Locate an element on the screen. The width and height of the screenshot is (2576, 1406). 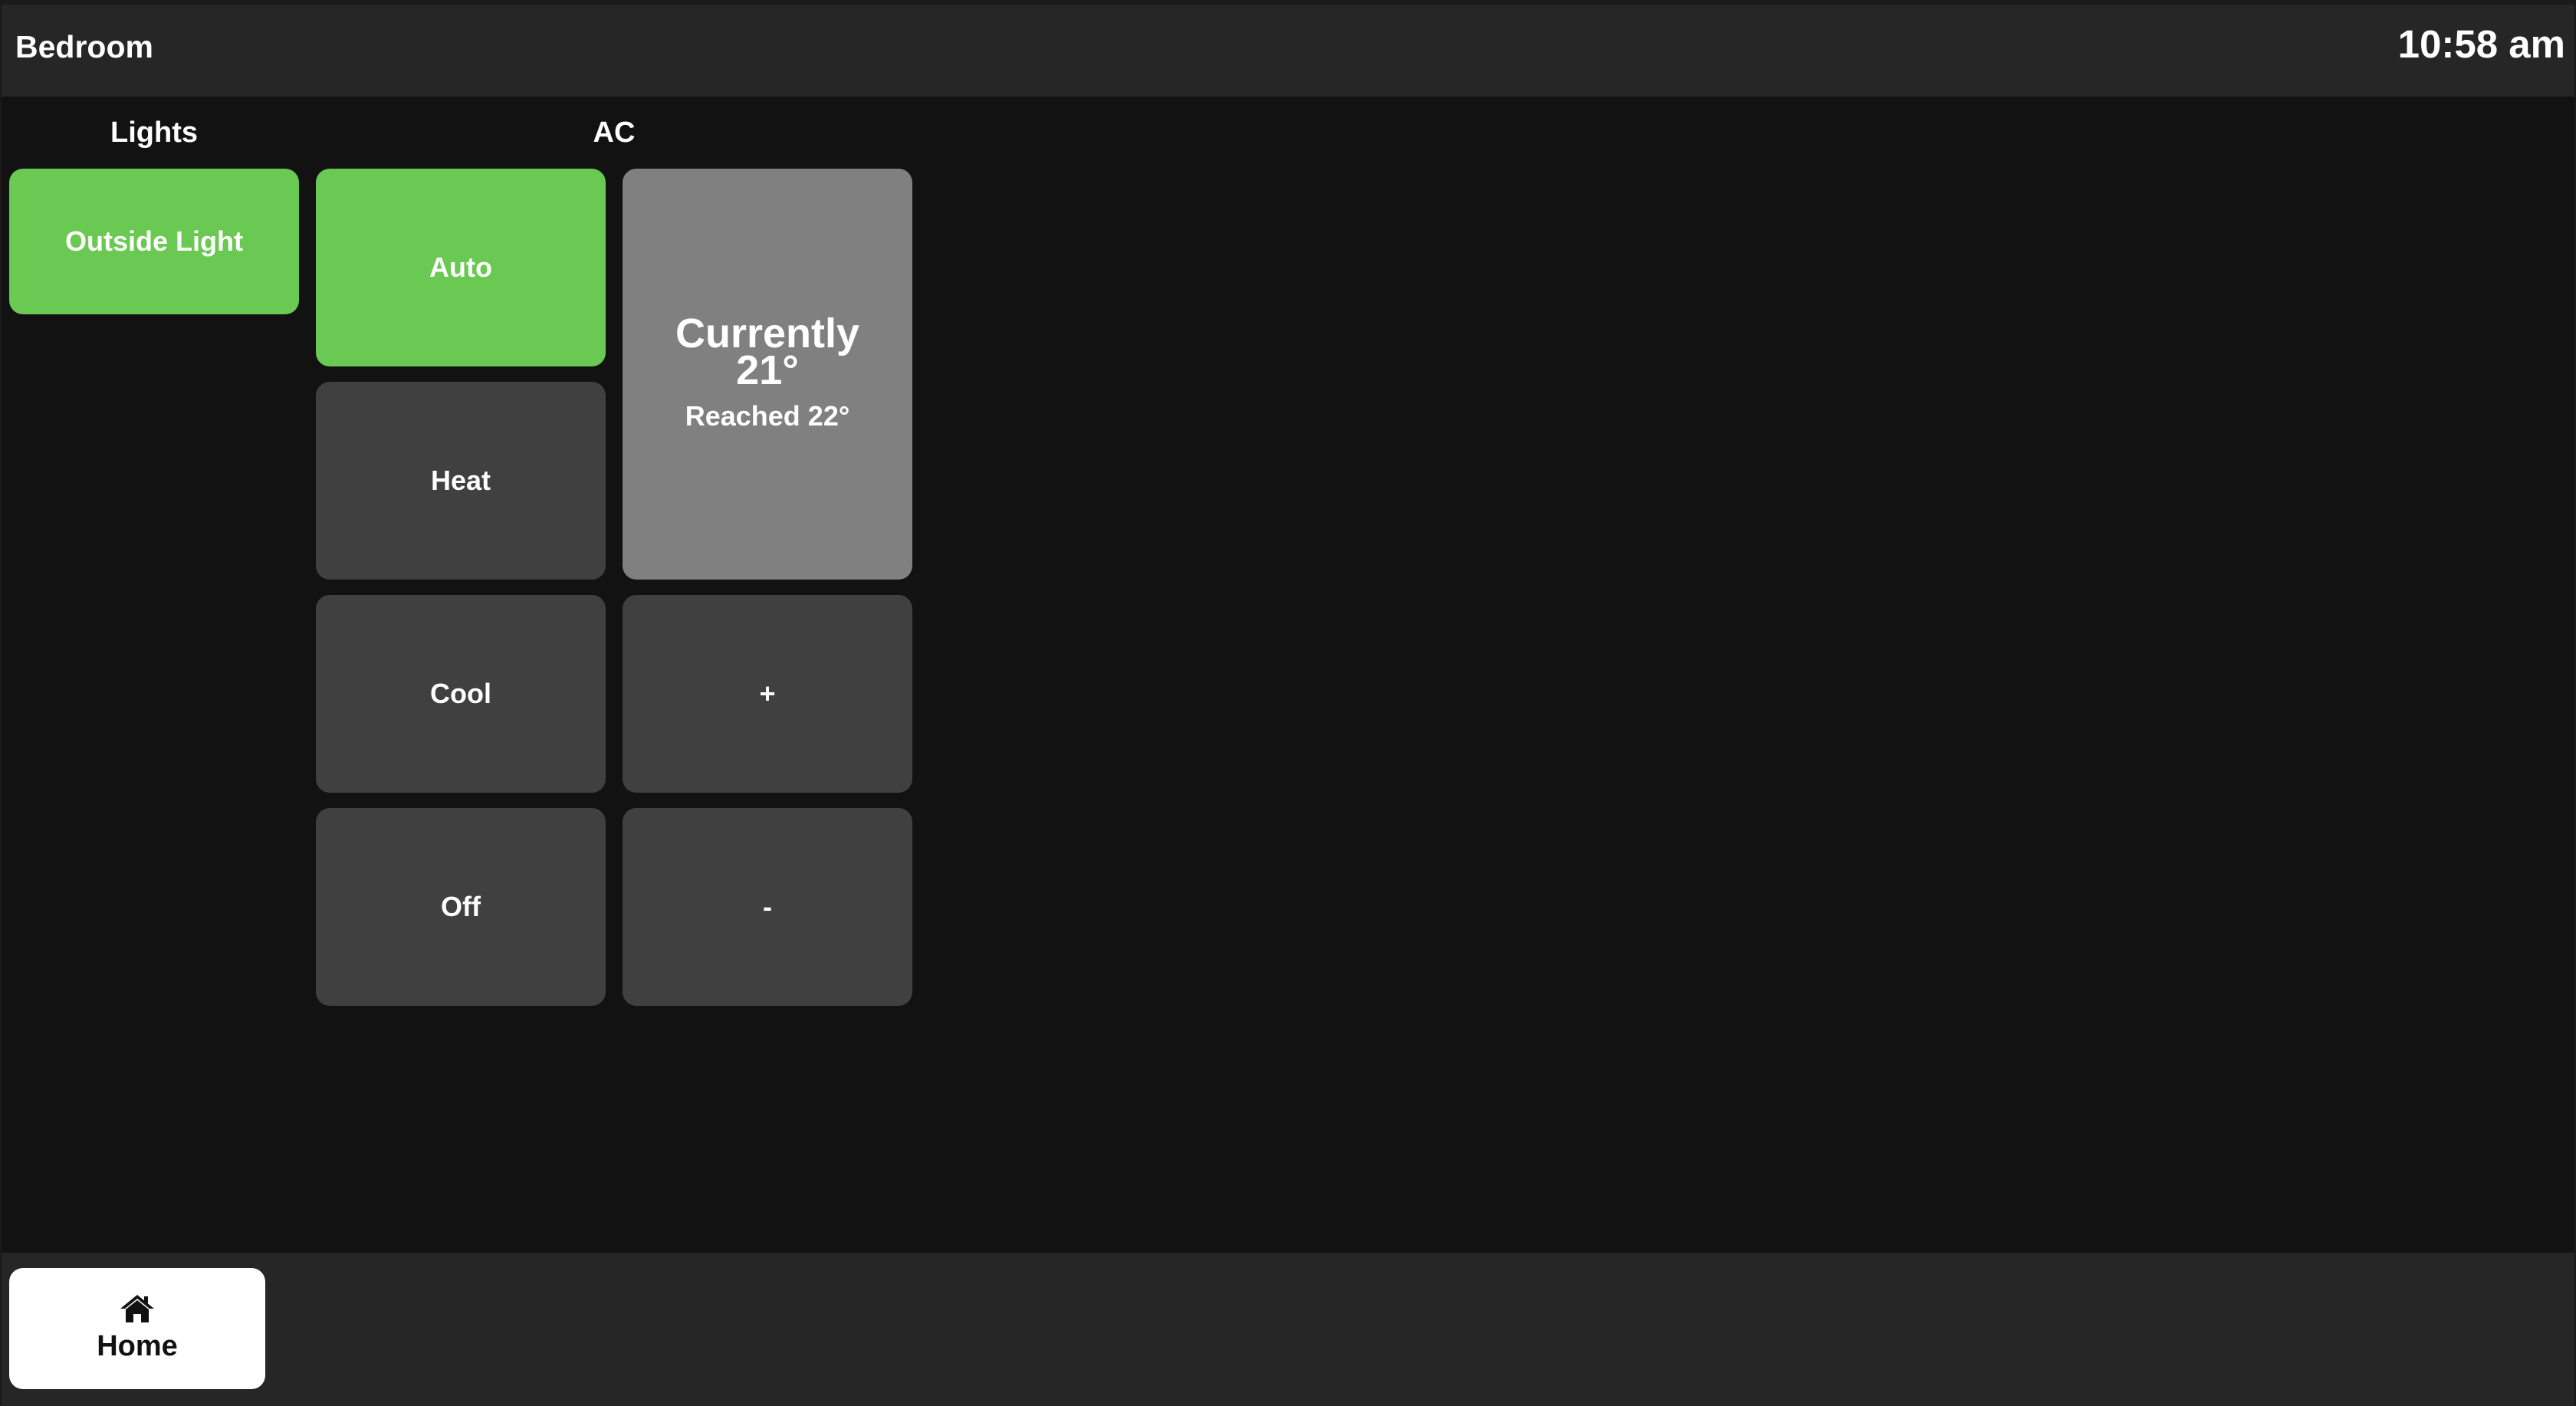
ac-status-reached: Reached 22° is located at coordinates (767, 416).